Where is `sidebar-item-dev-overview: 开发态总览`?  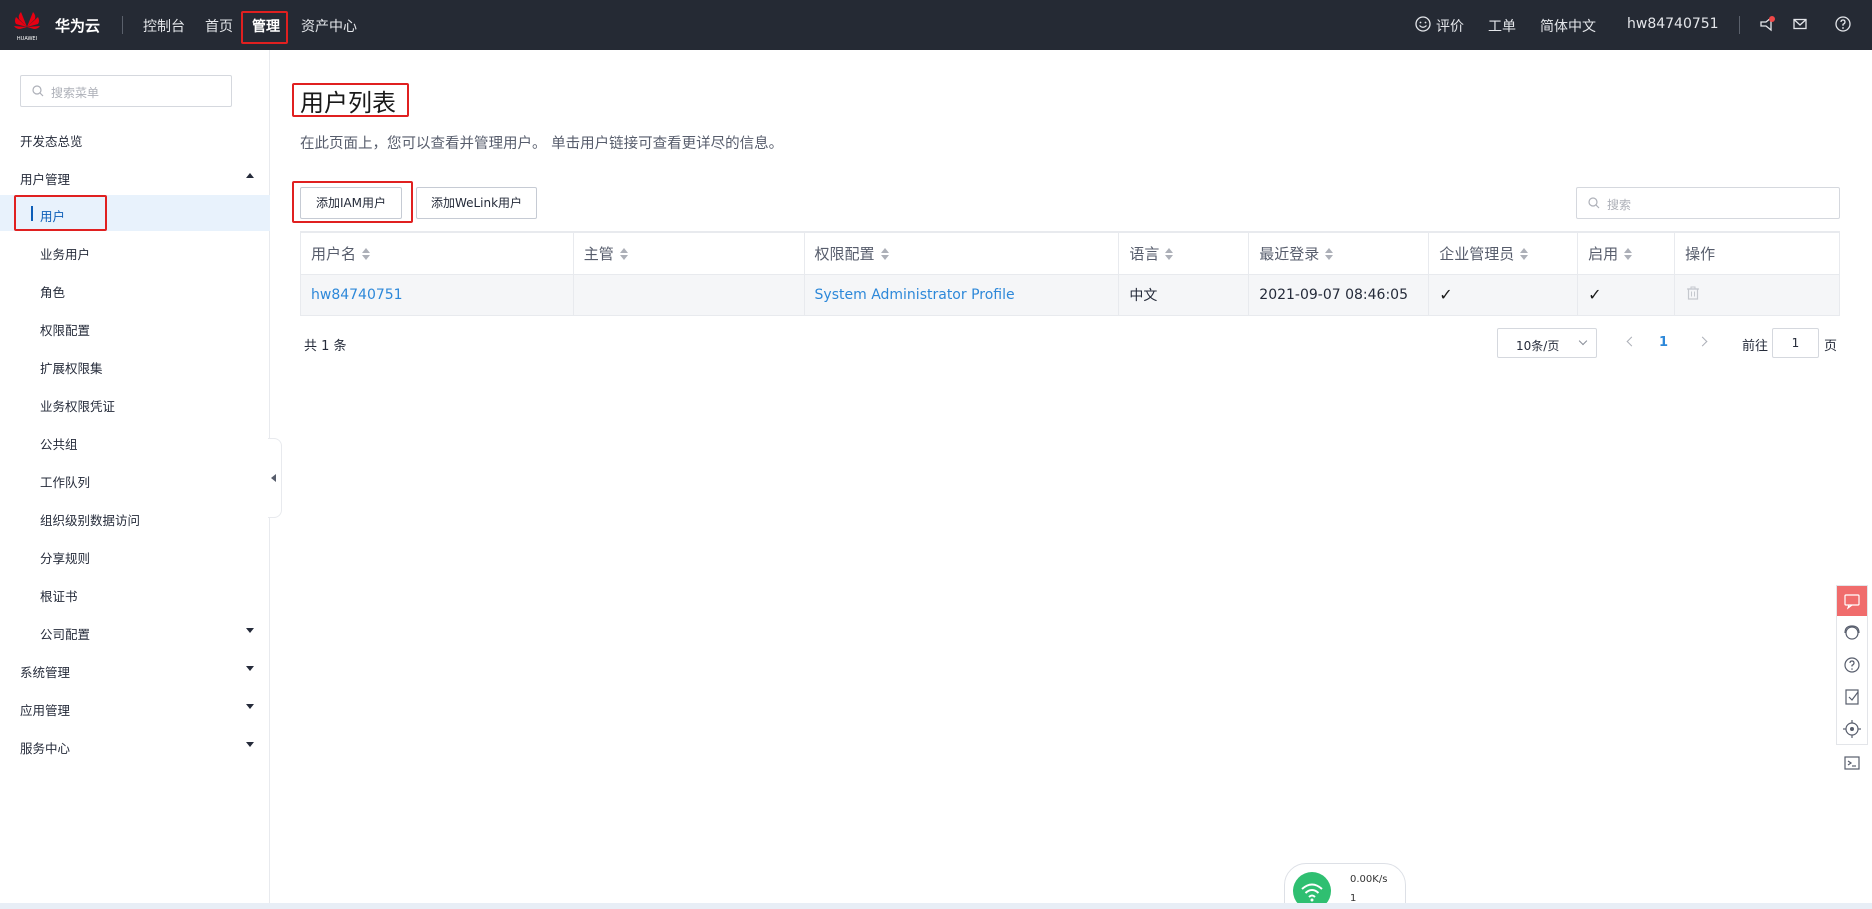 sidebar-item-dev-overview: 开发态总览 is located at coordinates (135, 138).